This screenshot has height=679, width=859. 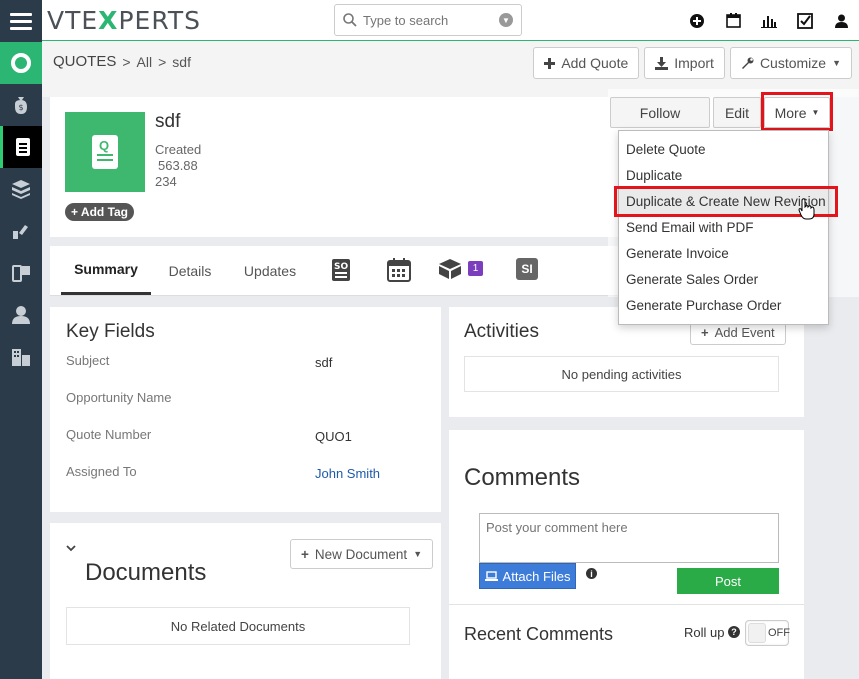 I want to click on add-tag-label: Add Tag, so click(x=104, y=212).